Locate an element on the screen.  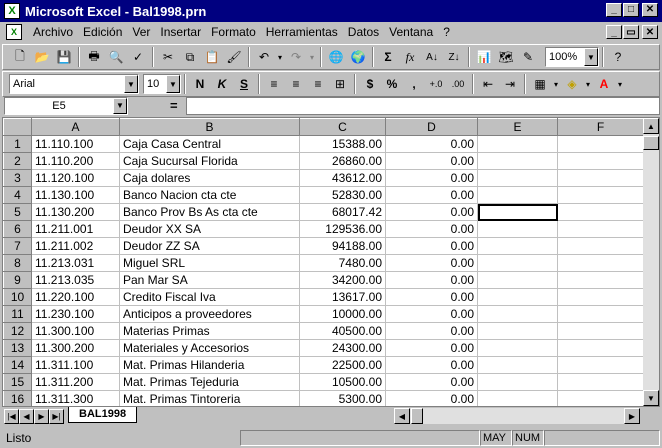
align-left-icon: ≡ is located at coordinates (274, 84).